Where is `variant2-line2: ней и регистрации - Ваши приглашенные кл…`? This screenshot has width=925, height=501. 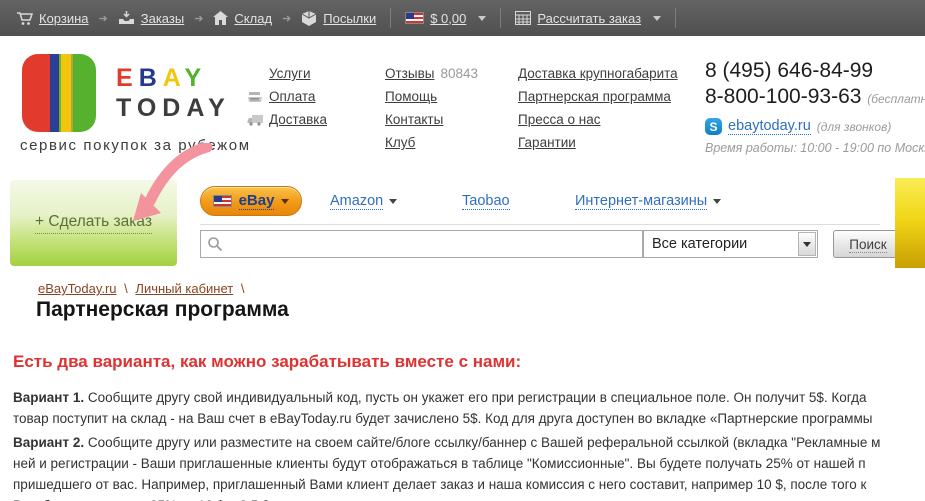
variant2-line2: ней и регистрации - Ваши приглашенные кл… is located at coordinates (439, 463).